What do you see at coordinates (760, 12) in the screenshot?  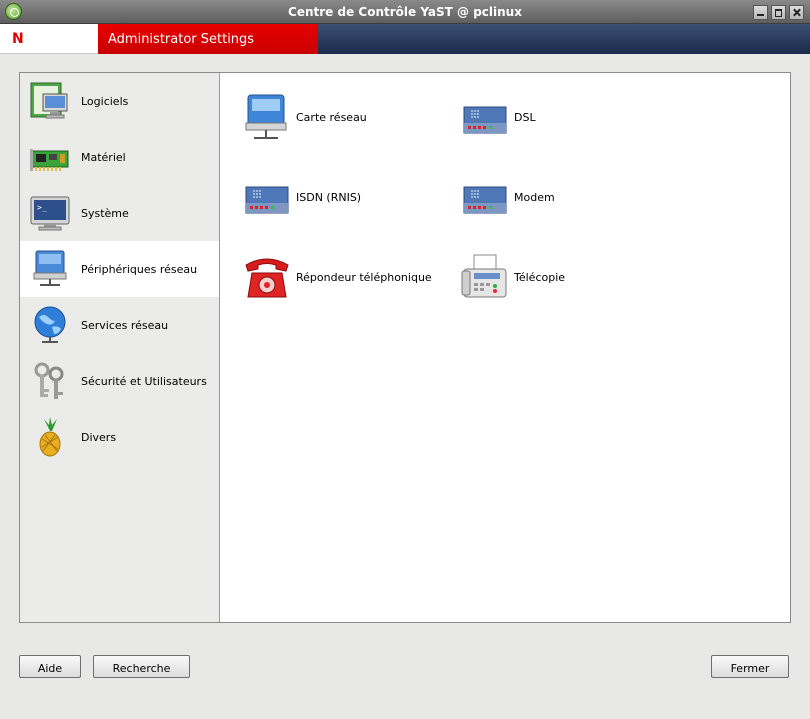 I see `minimize-button` at bounding box center [760, 12].